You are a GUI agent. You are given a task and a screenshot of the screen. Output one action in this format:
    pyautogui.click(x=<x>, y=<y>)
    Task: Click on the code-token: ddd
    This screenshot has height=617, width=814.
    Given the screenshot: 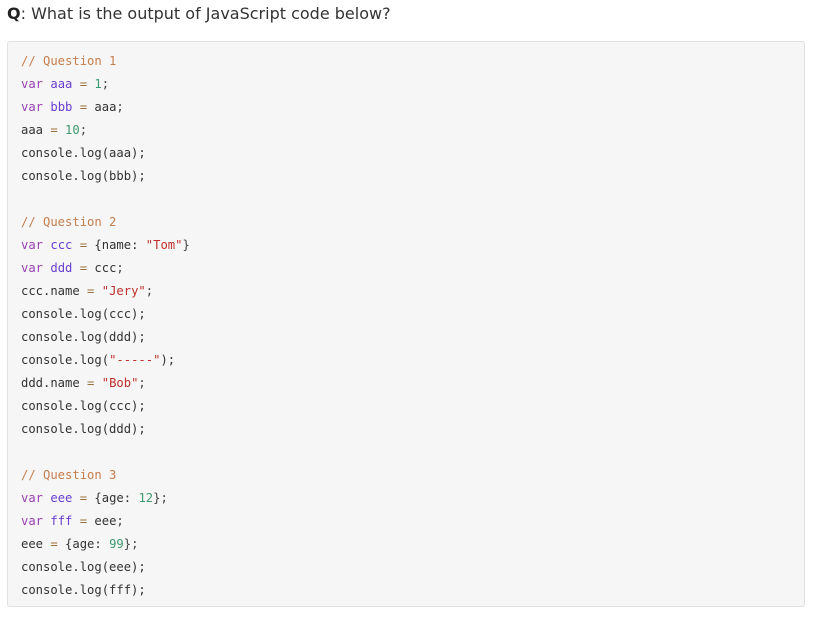 What is the action you would take?
    pyautogui.click(x=61, y=268)
    